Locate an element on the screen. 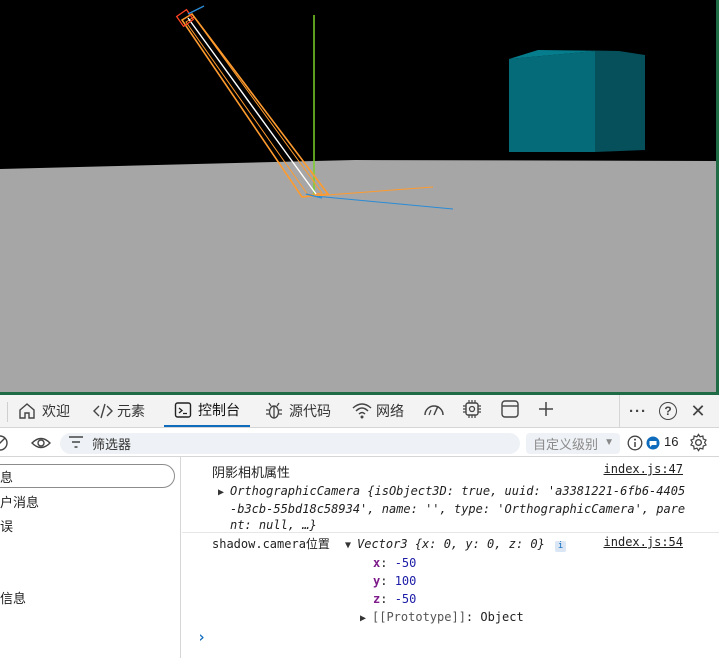  code-icon is located at coordinates (103, 411).